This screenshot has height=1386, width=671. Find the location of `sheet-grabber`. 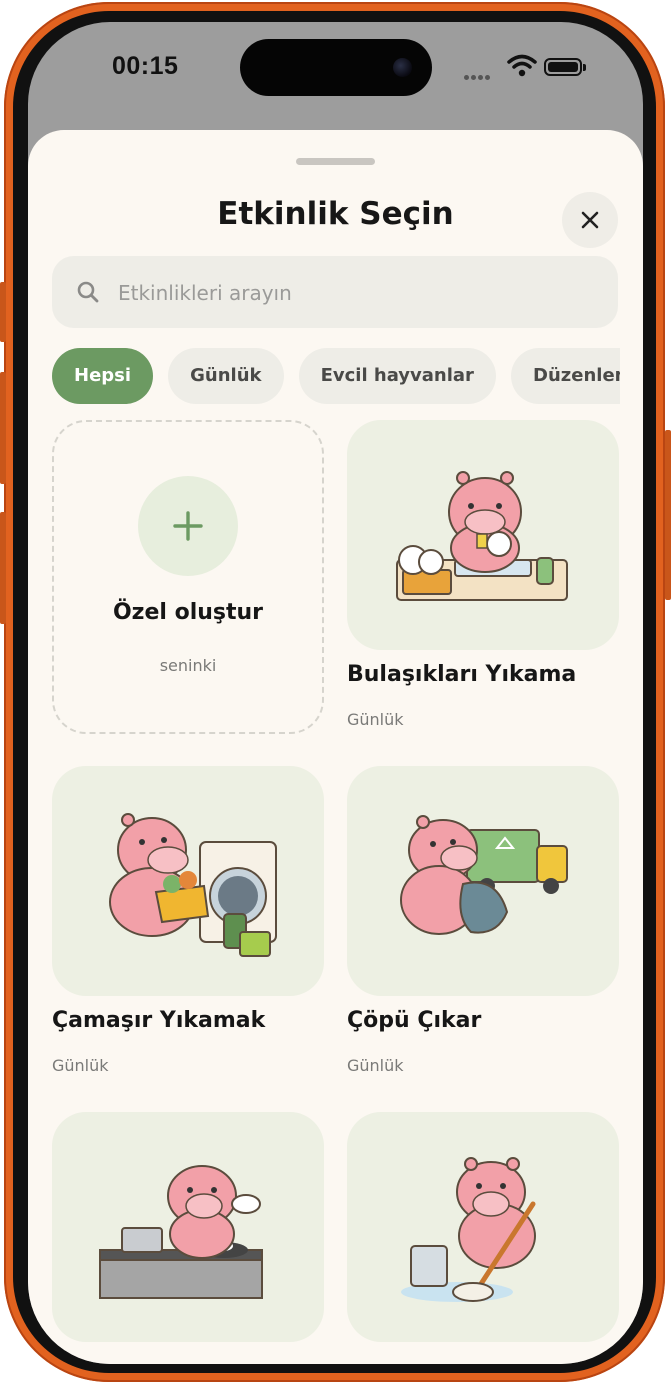

sheet-grabber is located at coordinates (335, 161).